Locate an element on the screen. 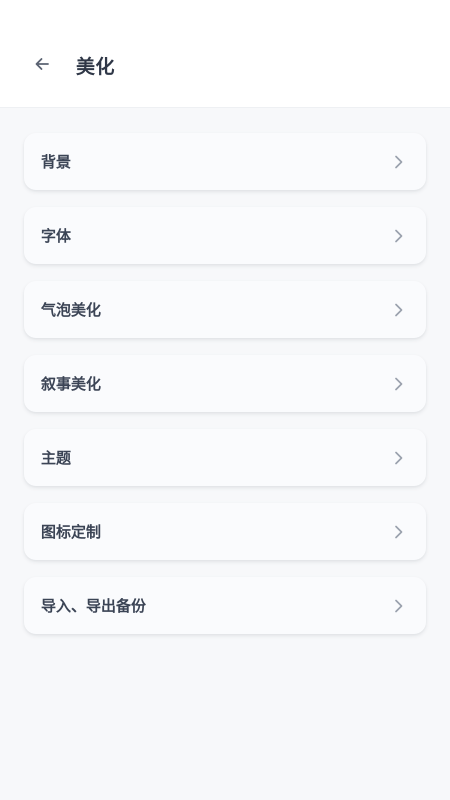  menu-item-label: 图标定制 is located at coordinates (71, 531).